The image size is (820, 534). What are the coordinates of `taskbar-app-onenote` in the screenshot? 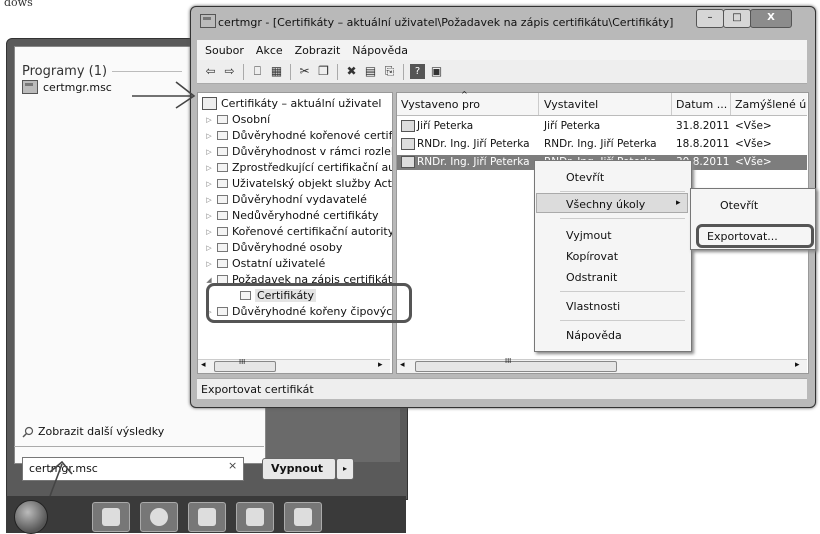 It's located at (255, 517).